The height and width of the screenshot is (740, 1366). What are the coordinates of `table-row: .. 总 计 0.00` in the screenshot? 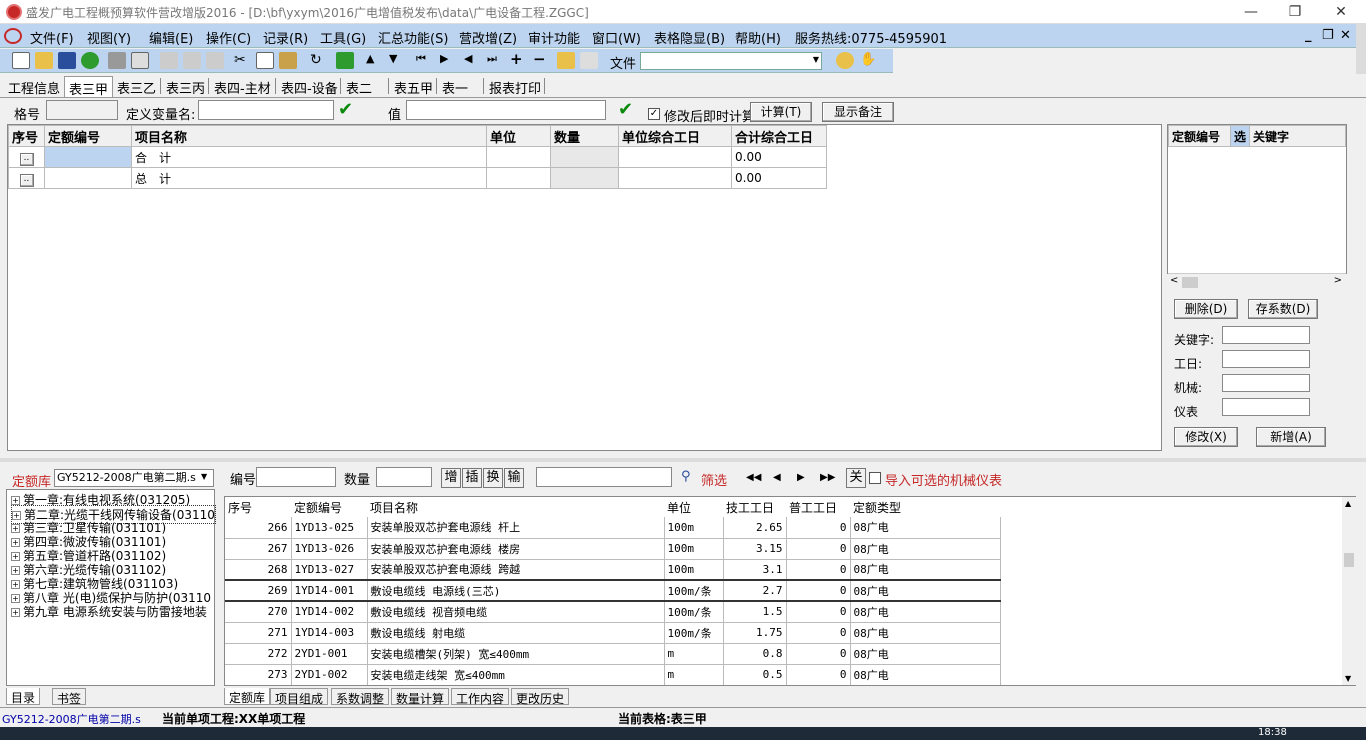 It's located at (417, 178).